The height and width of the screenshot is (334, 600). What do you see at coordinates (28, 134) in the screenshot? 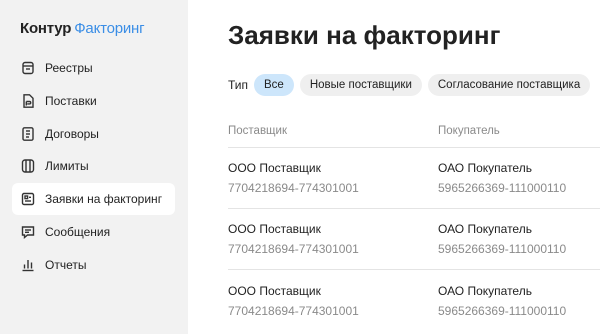
I see `contract-icon` at bounding box center [28, 134].